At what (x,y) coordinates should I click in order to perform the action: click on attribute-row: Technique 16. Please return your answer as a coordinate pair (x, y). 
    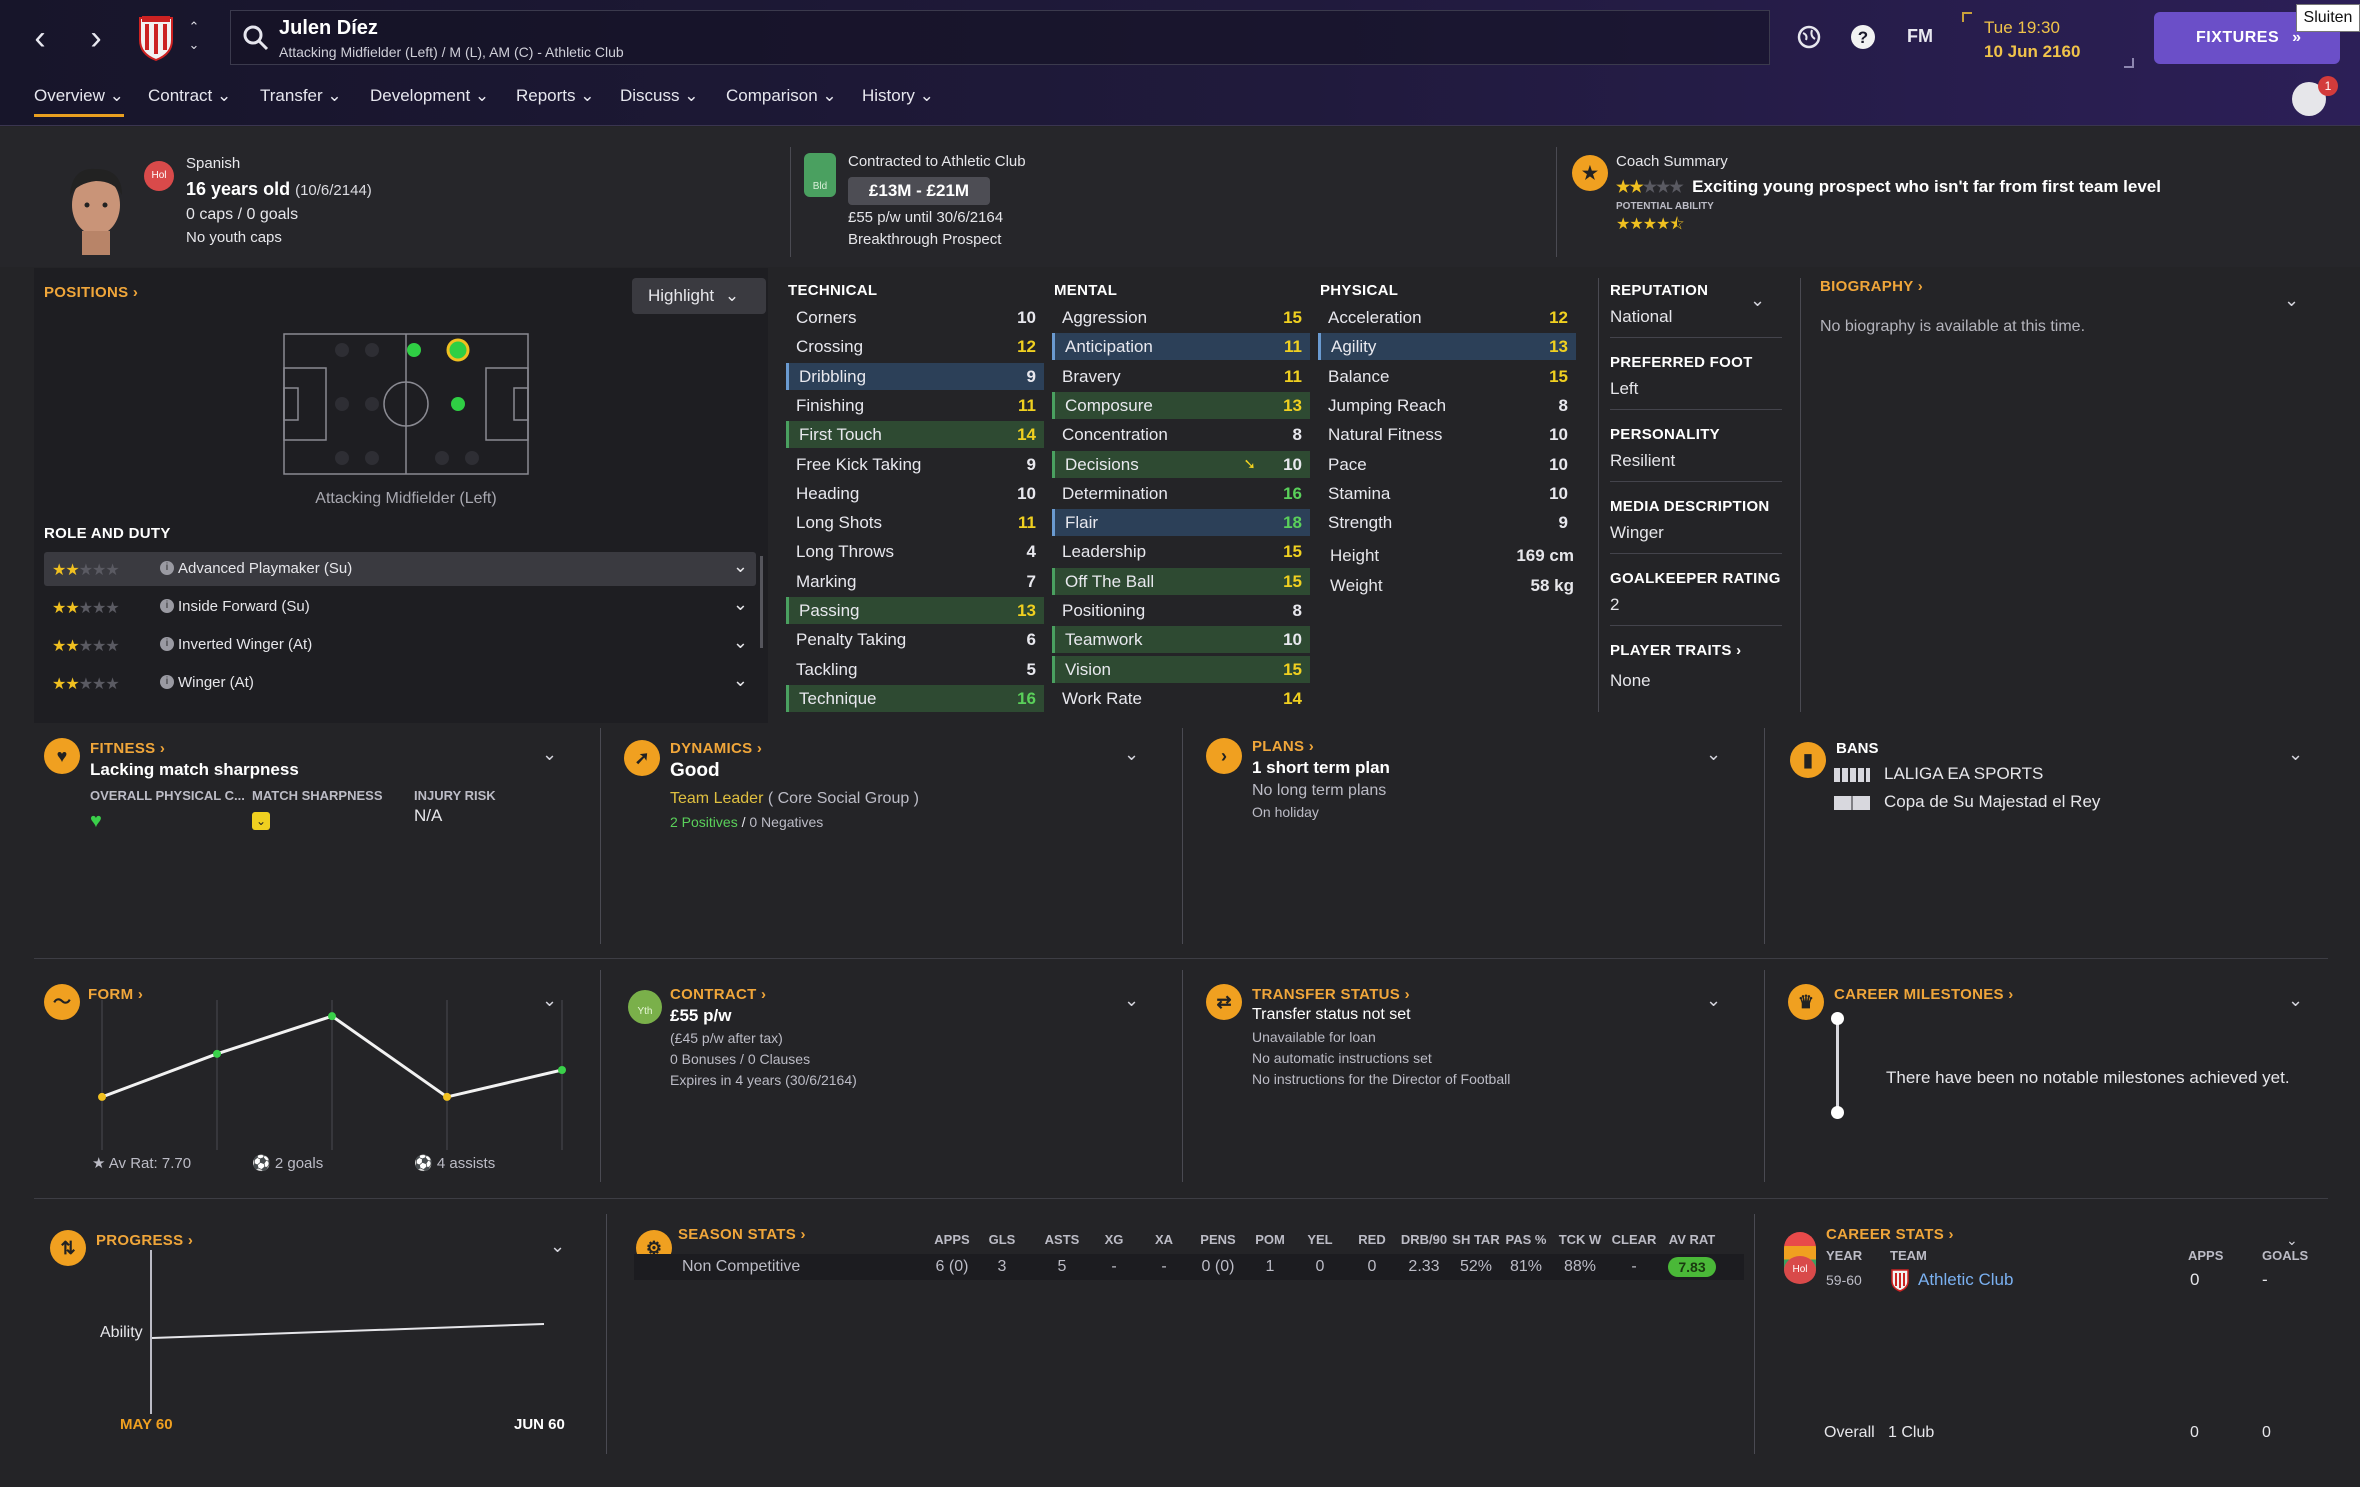
    Looking at the image, I should click on (915, 698).